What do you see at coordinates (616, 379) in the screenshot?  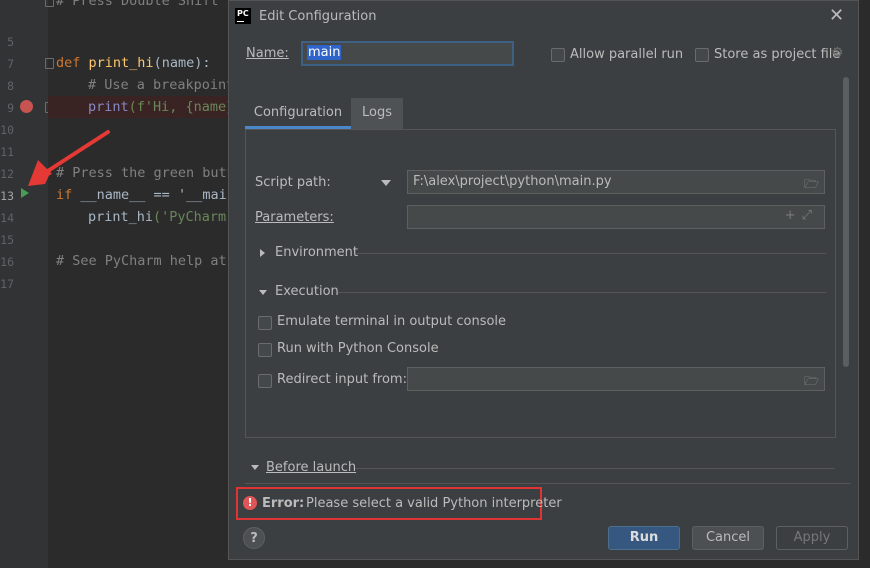 I see `redirect-input-field: 🗁` at bounding box center [616, 379].